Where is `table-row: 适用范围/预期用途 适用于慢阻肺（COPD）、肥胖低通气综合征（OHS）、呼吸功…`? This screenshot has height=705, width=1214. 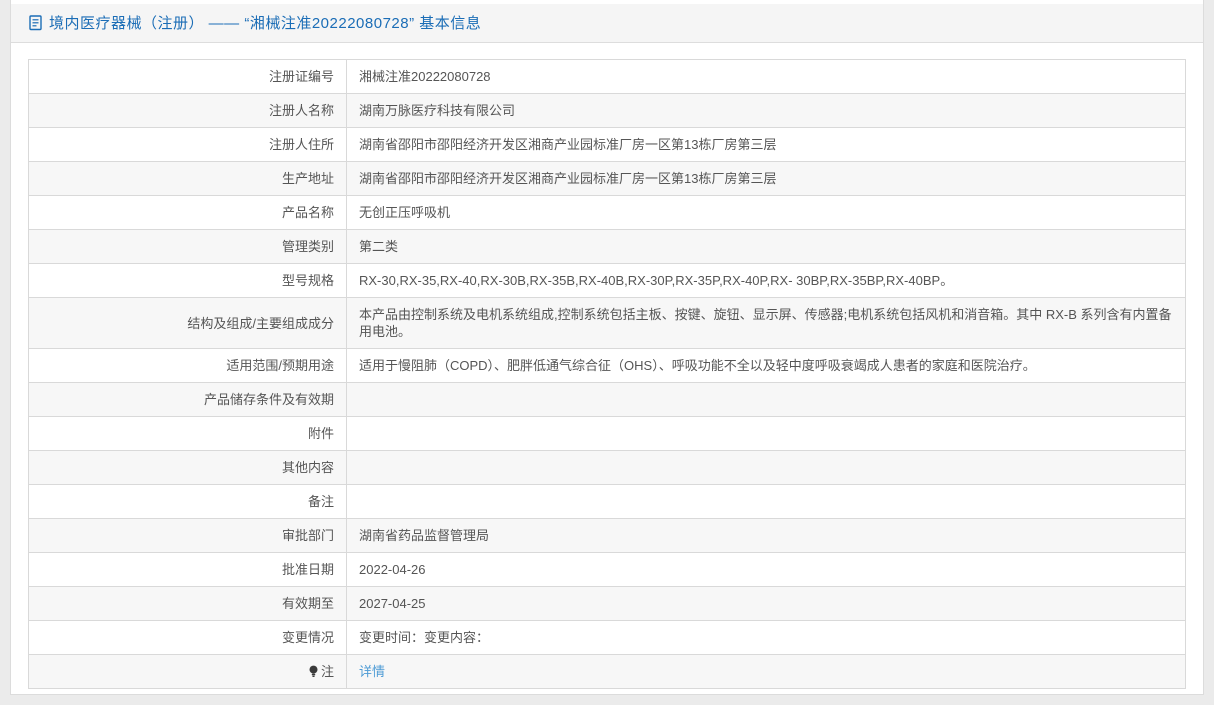 table-row: 适用范围/预期用途 适用于慢阻肺（COPD）、肥胖低通气综合征（OHS）、呼吸功… is located at coordinates (607, 365).